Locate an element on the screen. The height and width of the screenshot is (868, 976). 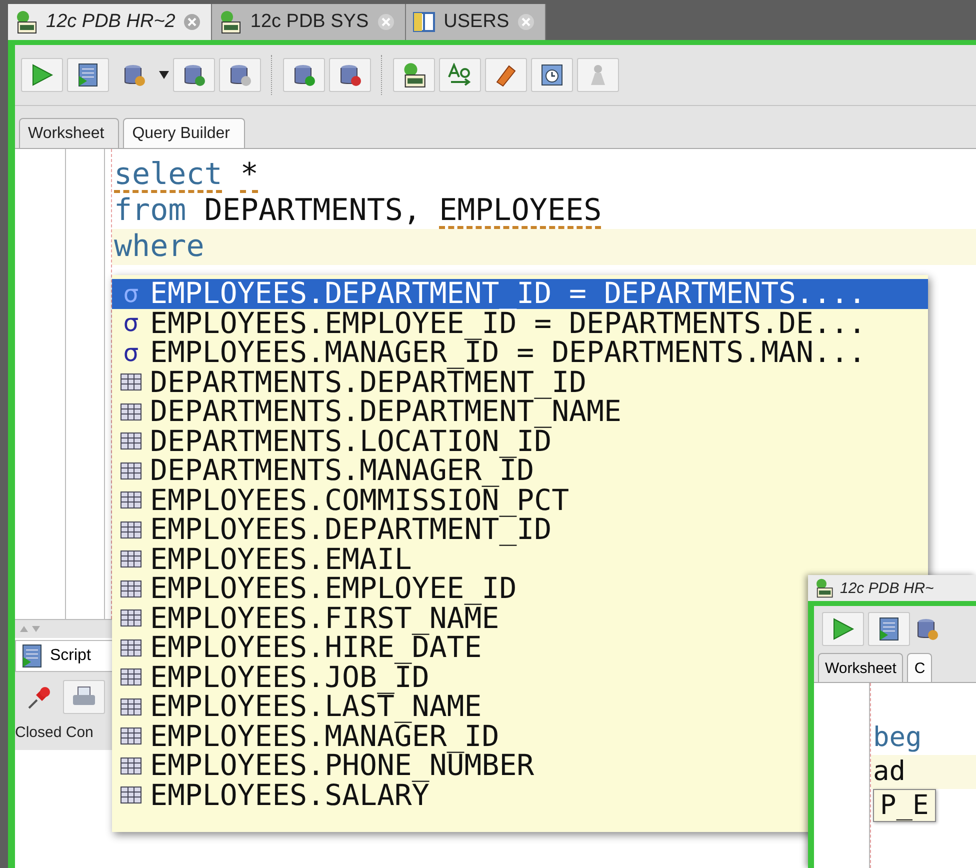
format-button is located at coordinates (460, 75).